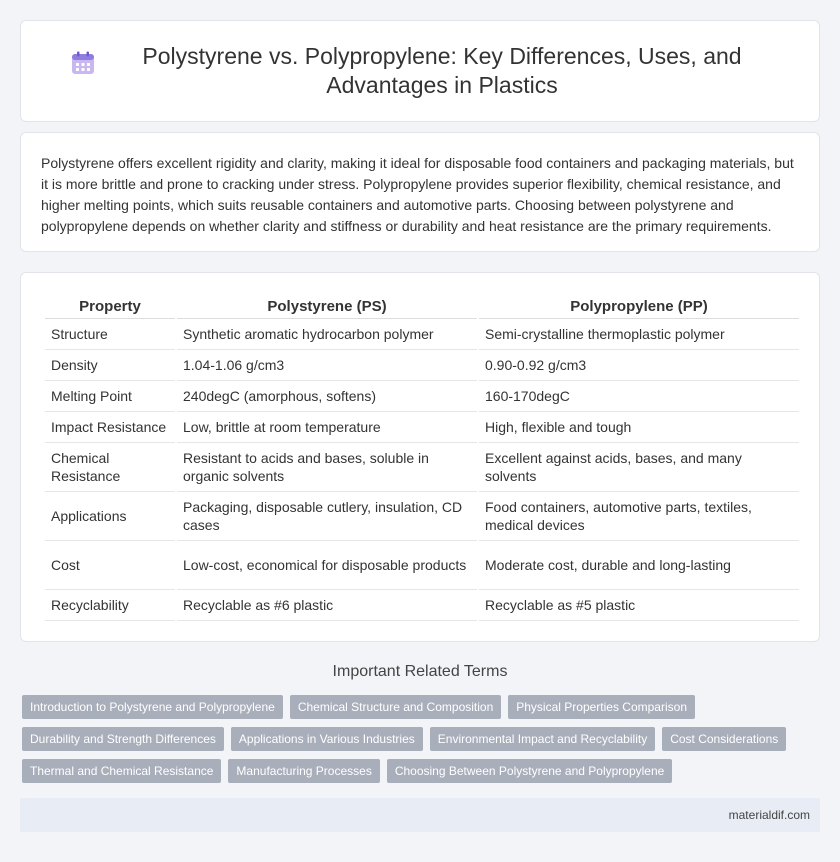 The height and width of the screenshot is (862, 840). What do you see at coordinates (326, 739) in the screenshot?
I see `related-tag: Applications in Various Industries` at bounding box center [326, 739].